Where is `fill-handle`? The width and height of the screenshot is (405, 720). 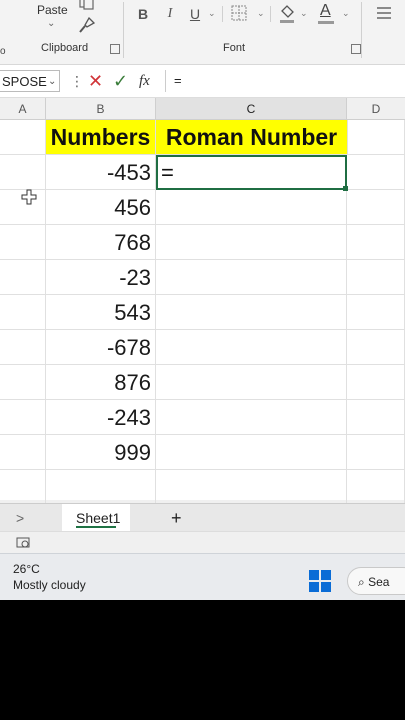
fill-handle is located at coordinates (345, 188).